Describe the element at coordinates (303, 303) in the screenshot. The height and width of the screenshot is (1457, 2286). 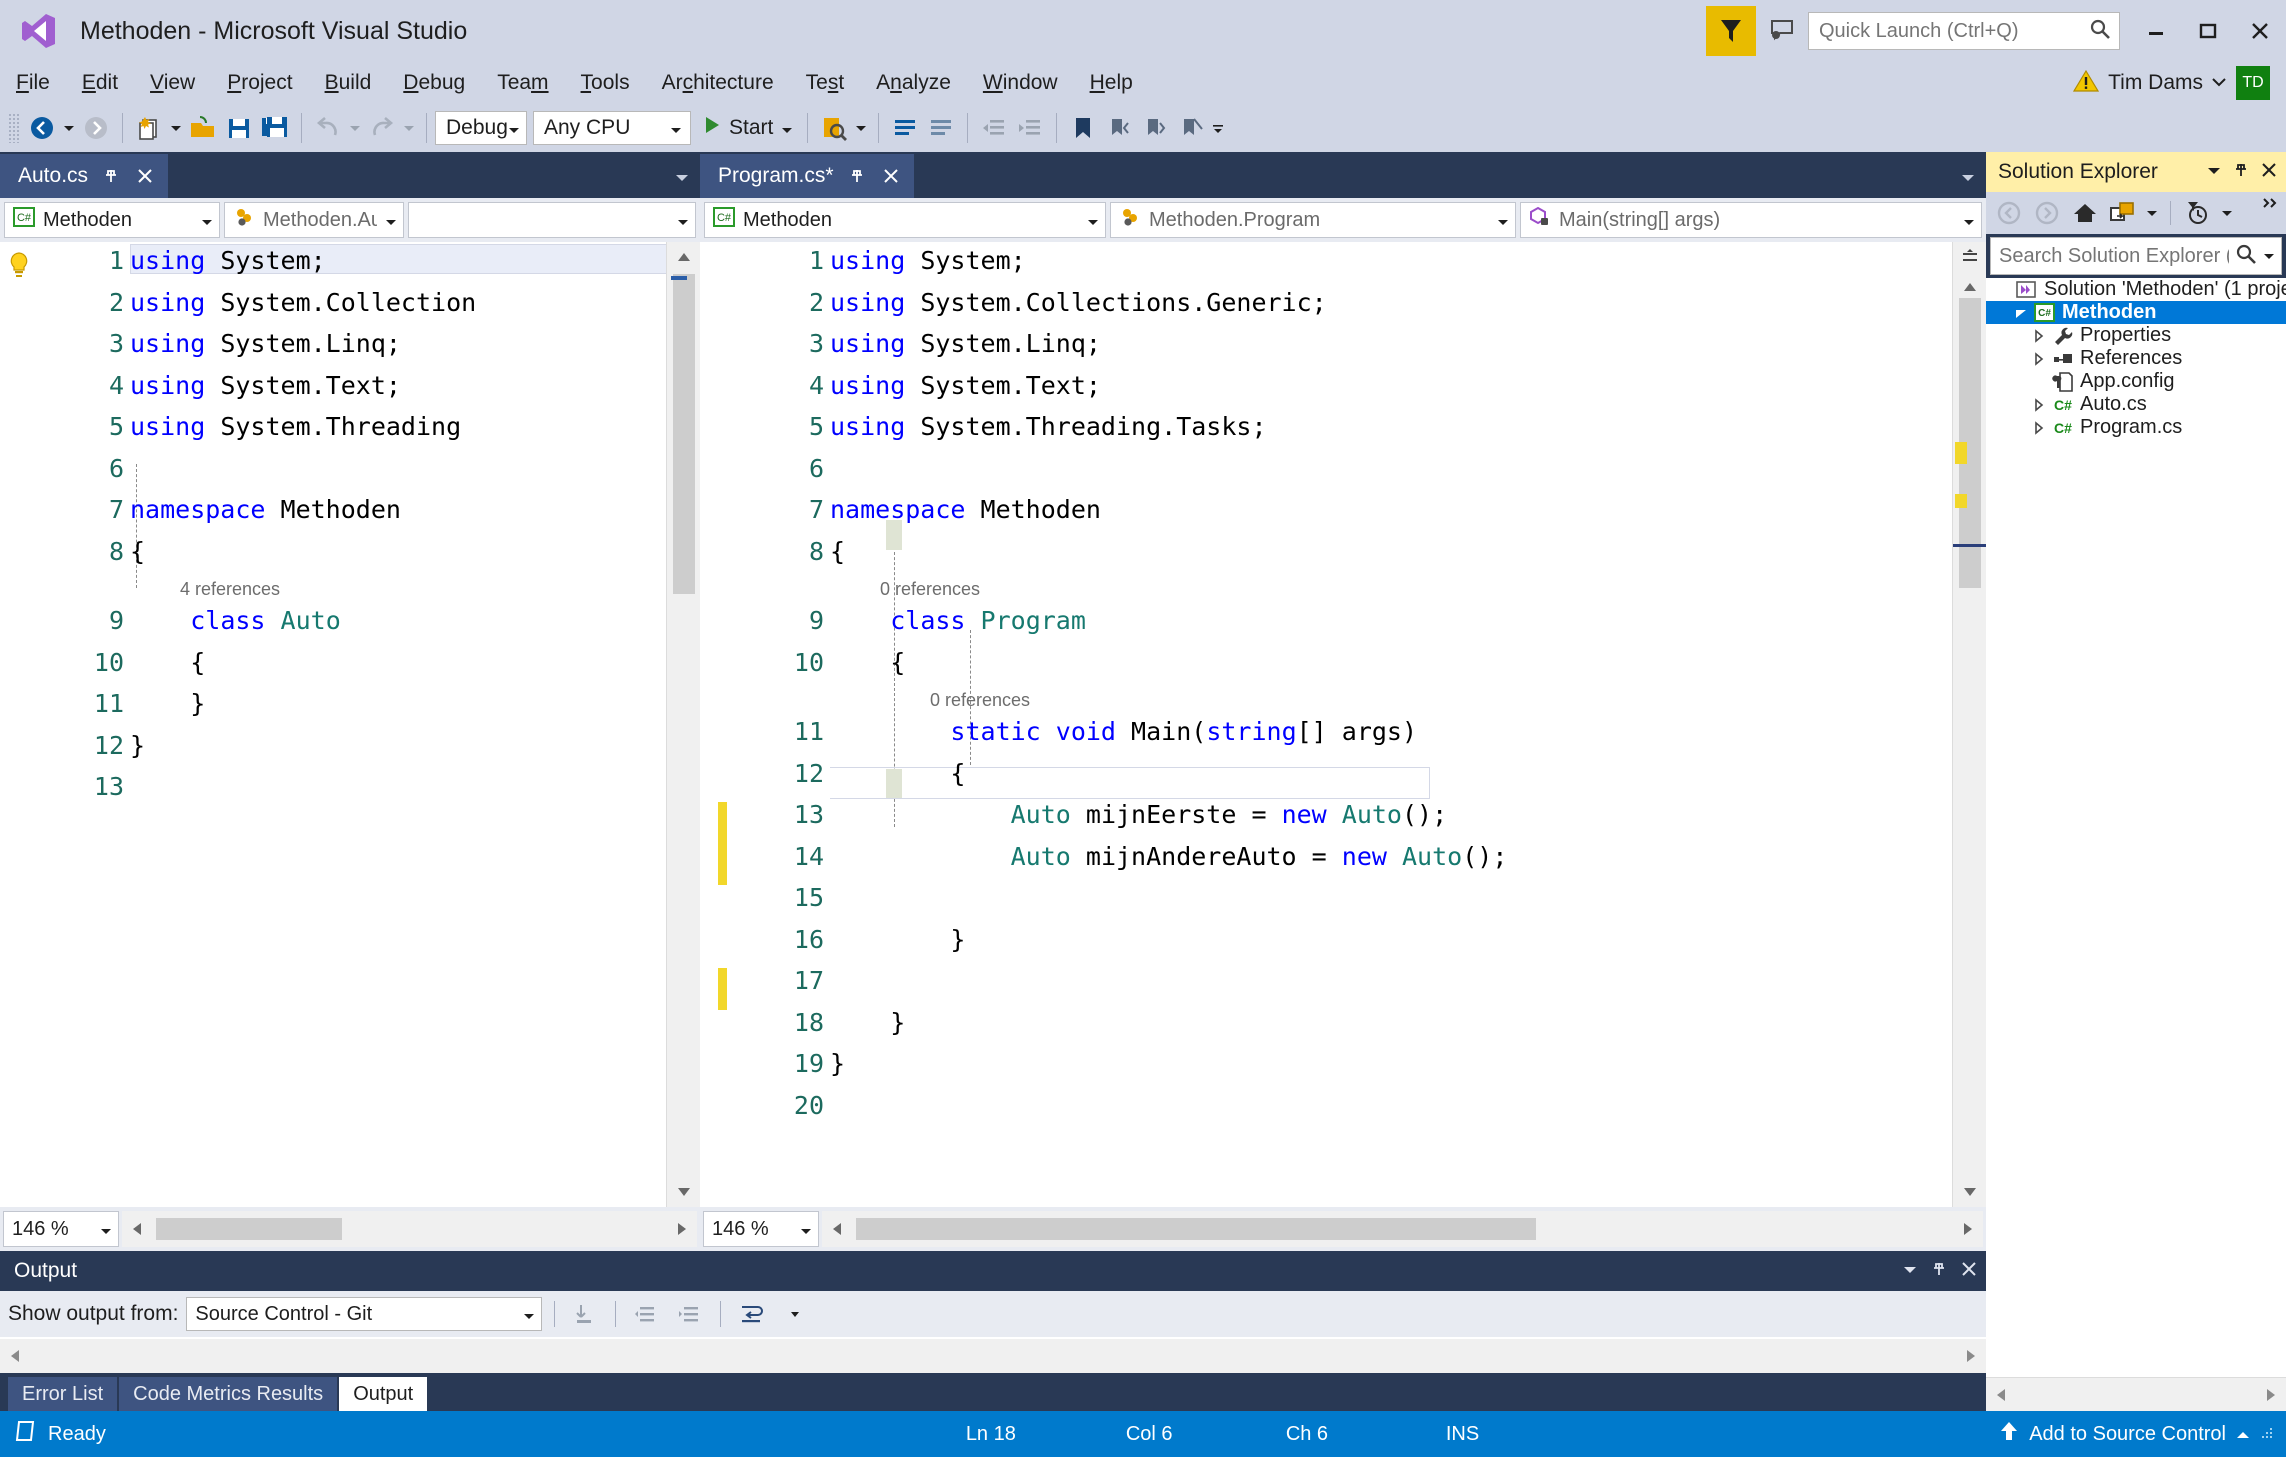
I see `code-line: using System.Collection` at that location.